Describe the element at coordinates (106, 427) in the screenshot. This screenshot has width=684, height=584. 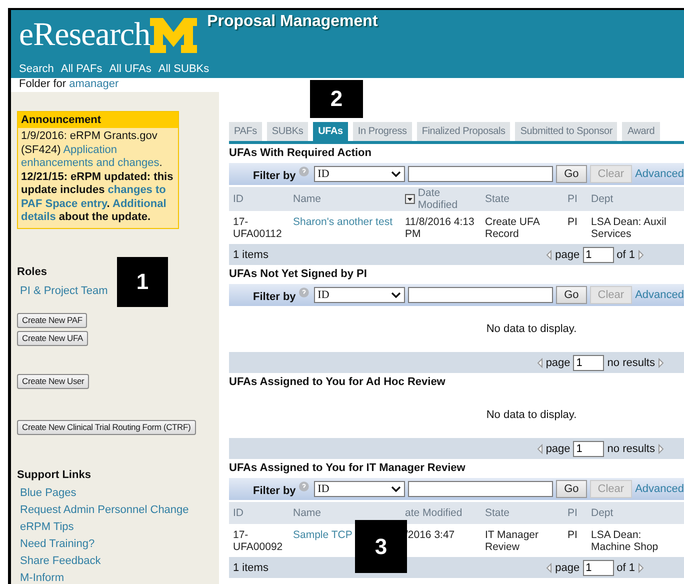
I see `create-button: Create New Clinical Trial Routing Form (CTRF)` at that location.